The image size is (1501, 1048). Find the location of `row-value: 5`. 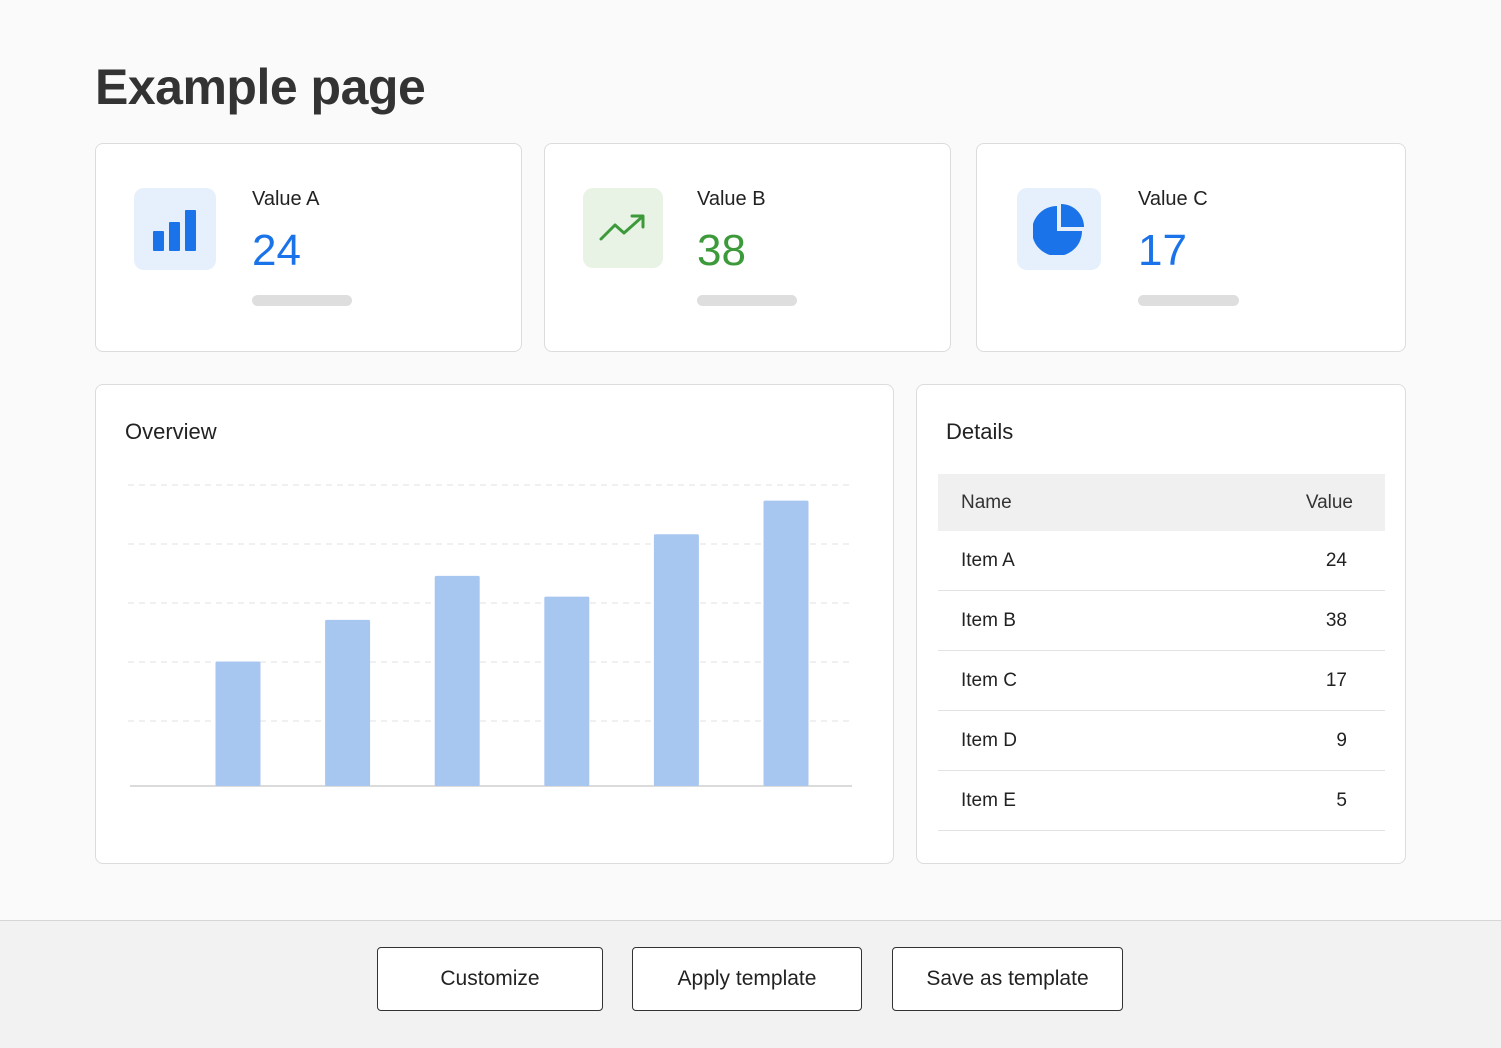

row-value: 5 is located at coordinates (1341, 800).